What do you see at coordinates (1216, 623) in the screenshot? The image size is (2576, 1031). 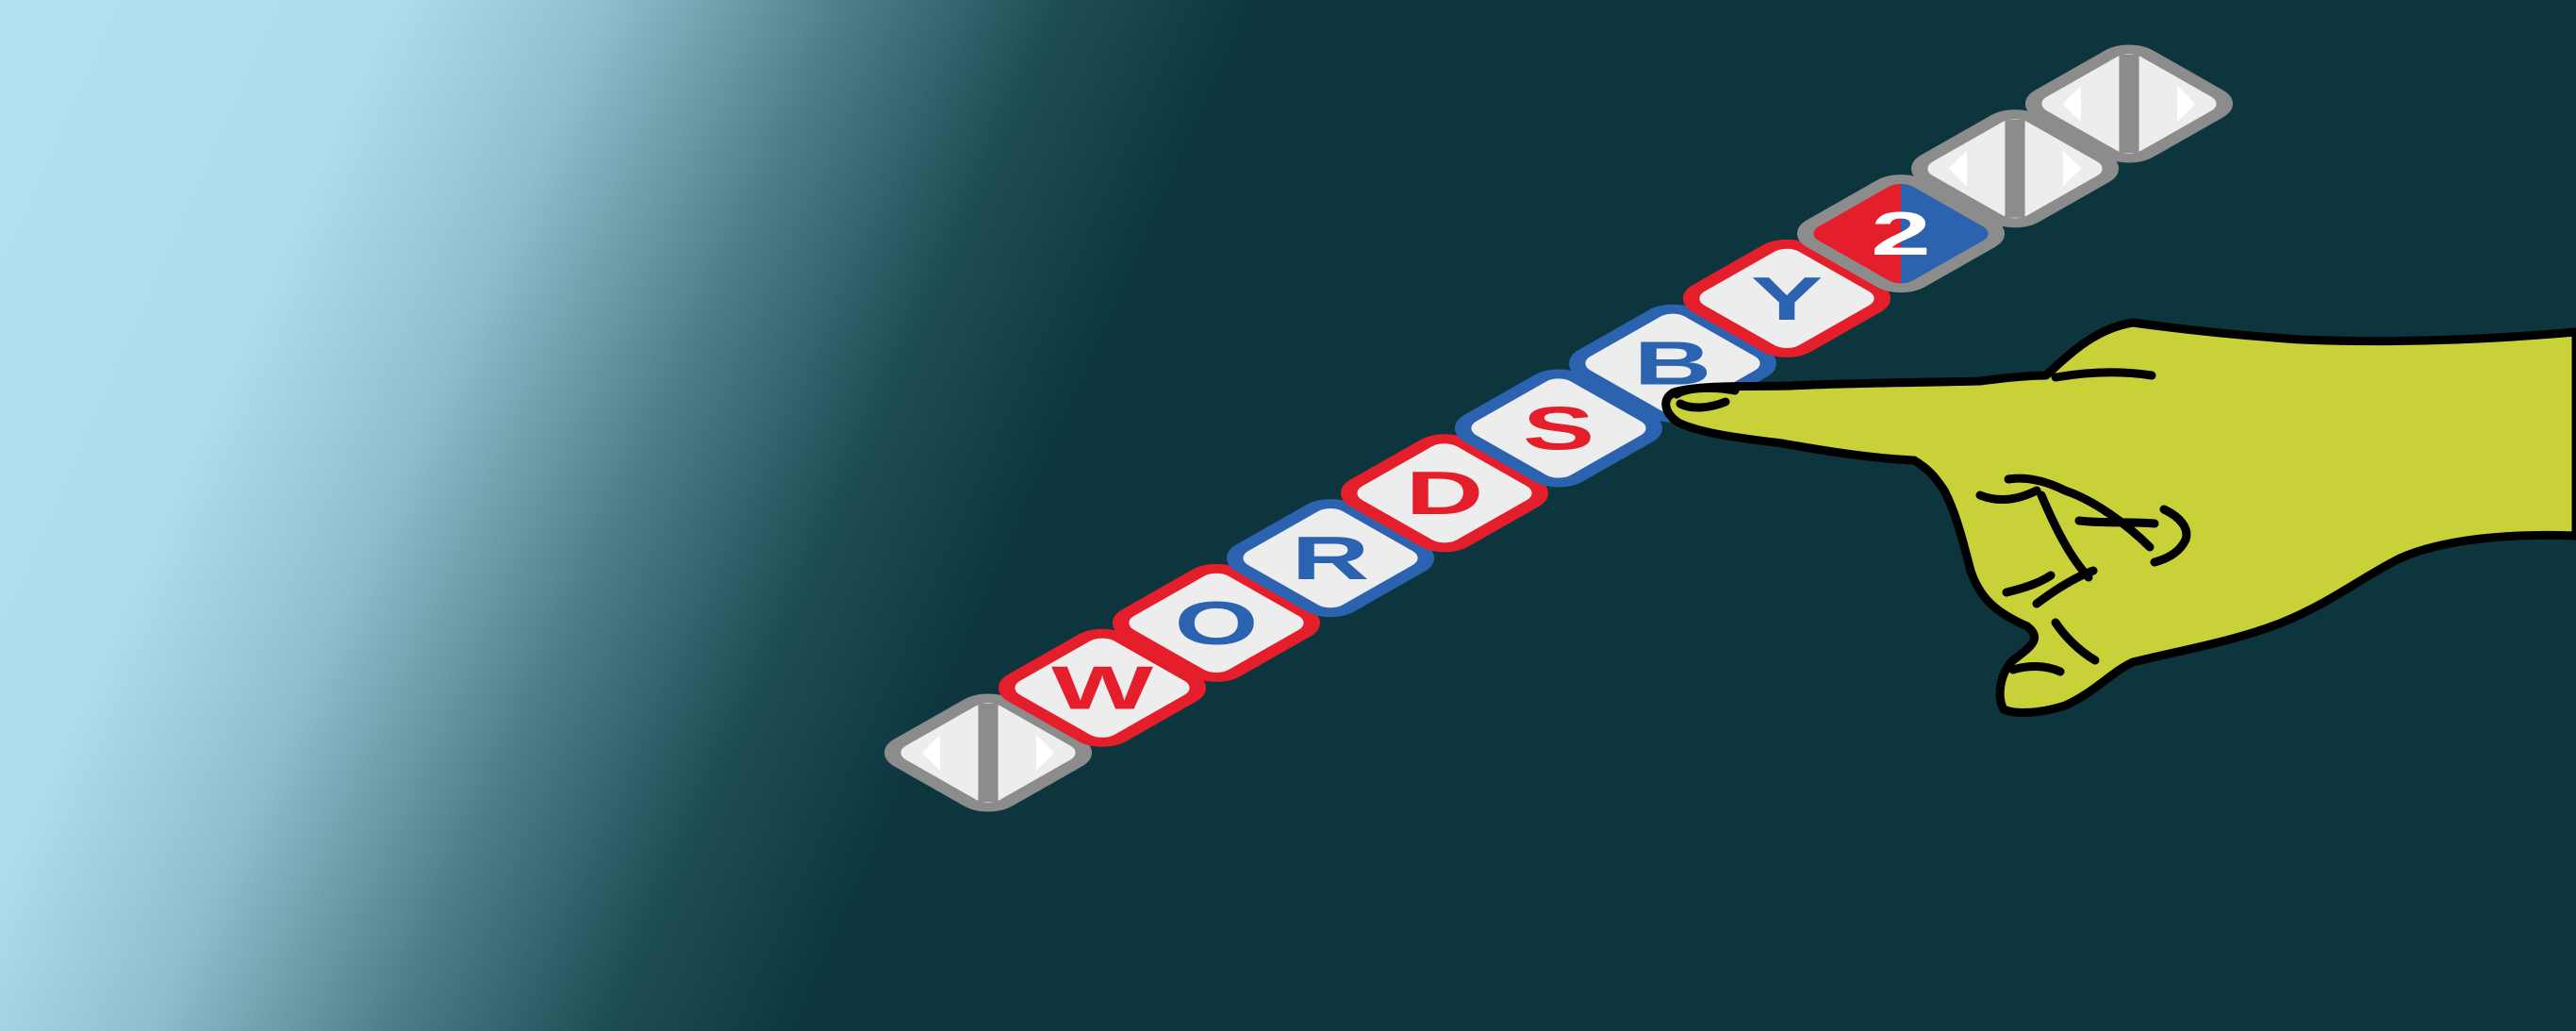 I see `tile-letter: O` at bounding box center [1216, 623].